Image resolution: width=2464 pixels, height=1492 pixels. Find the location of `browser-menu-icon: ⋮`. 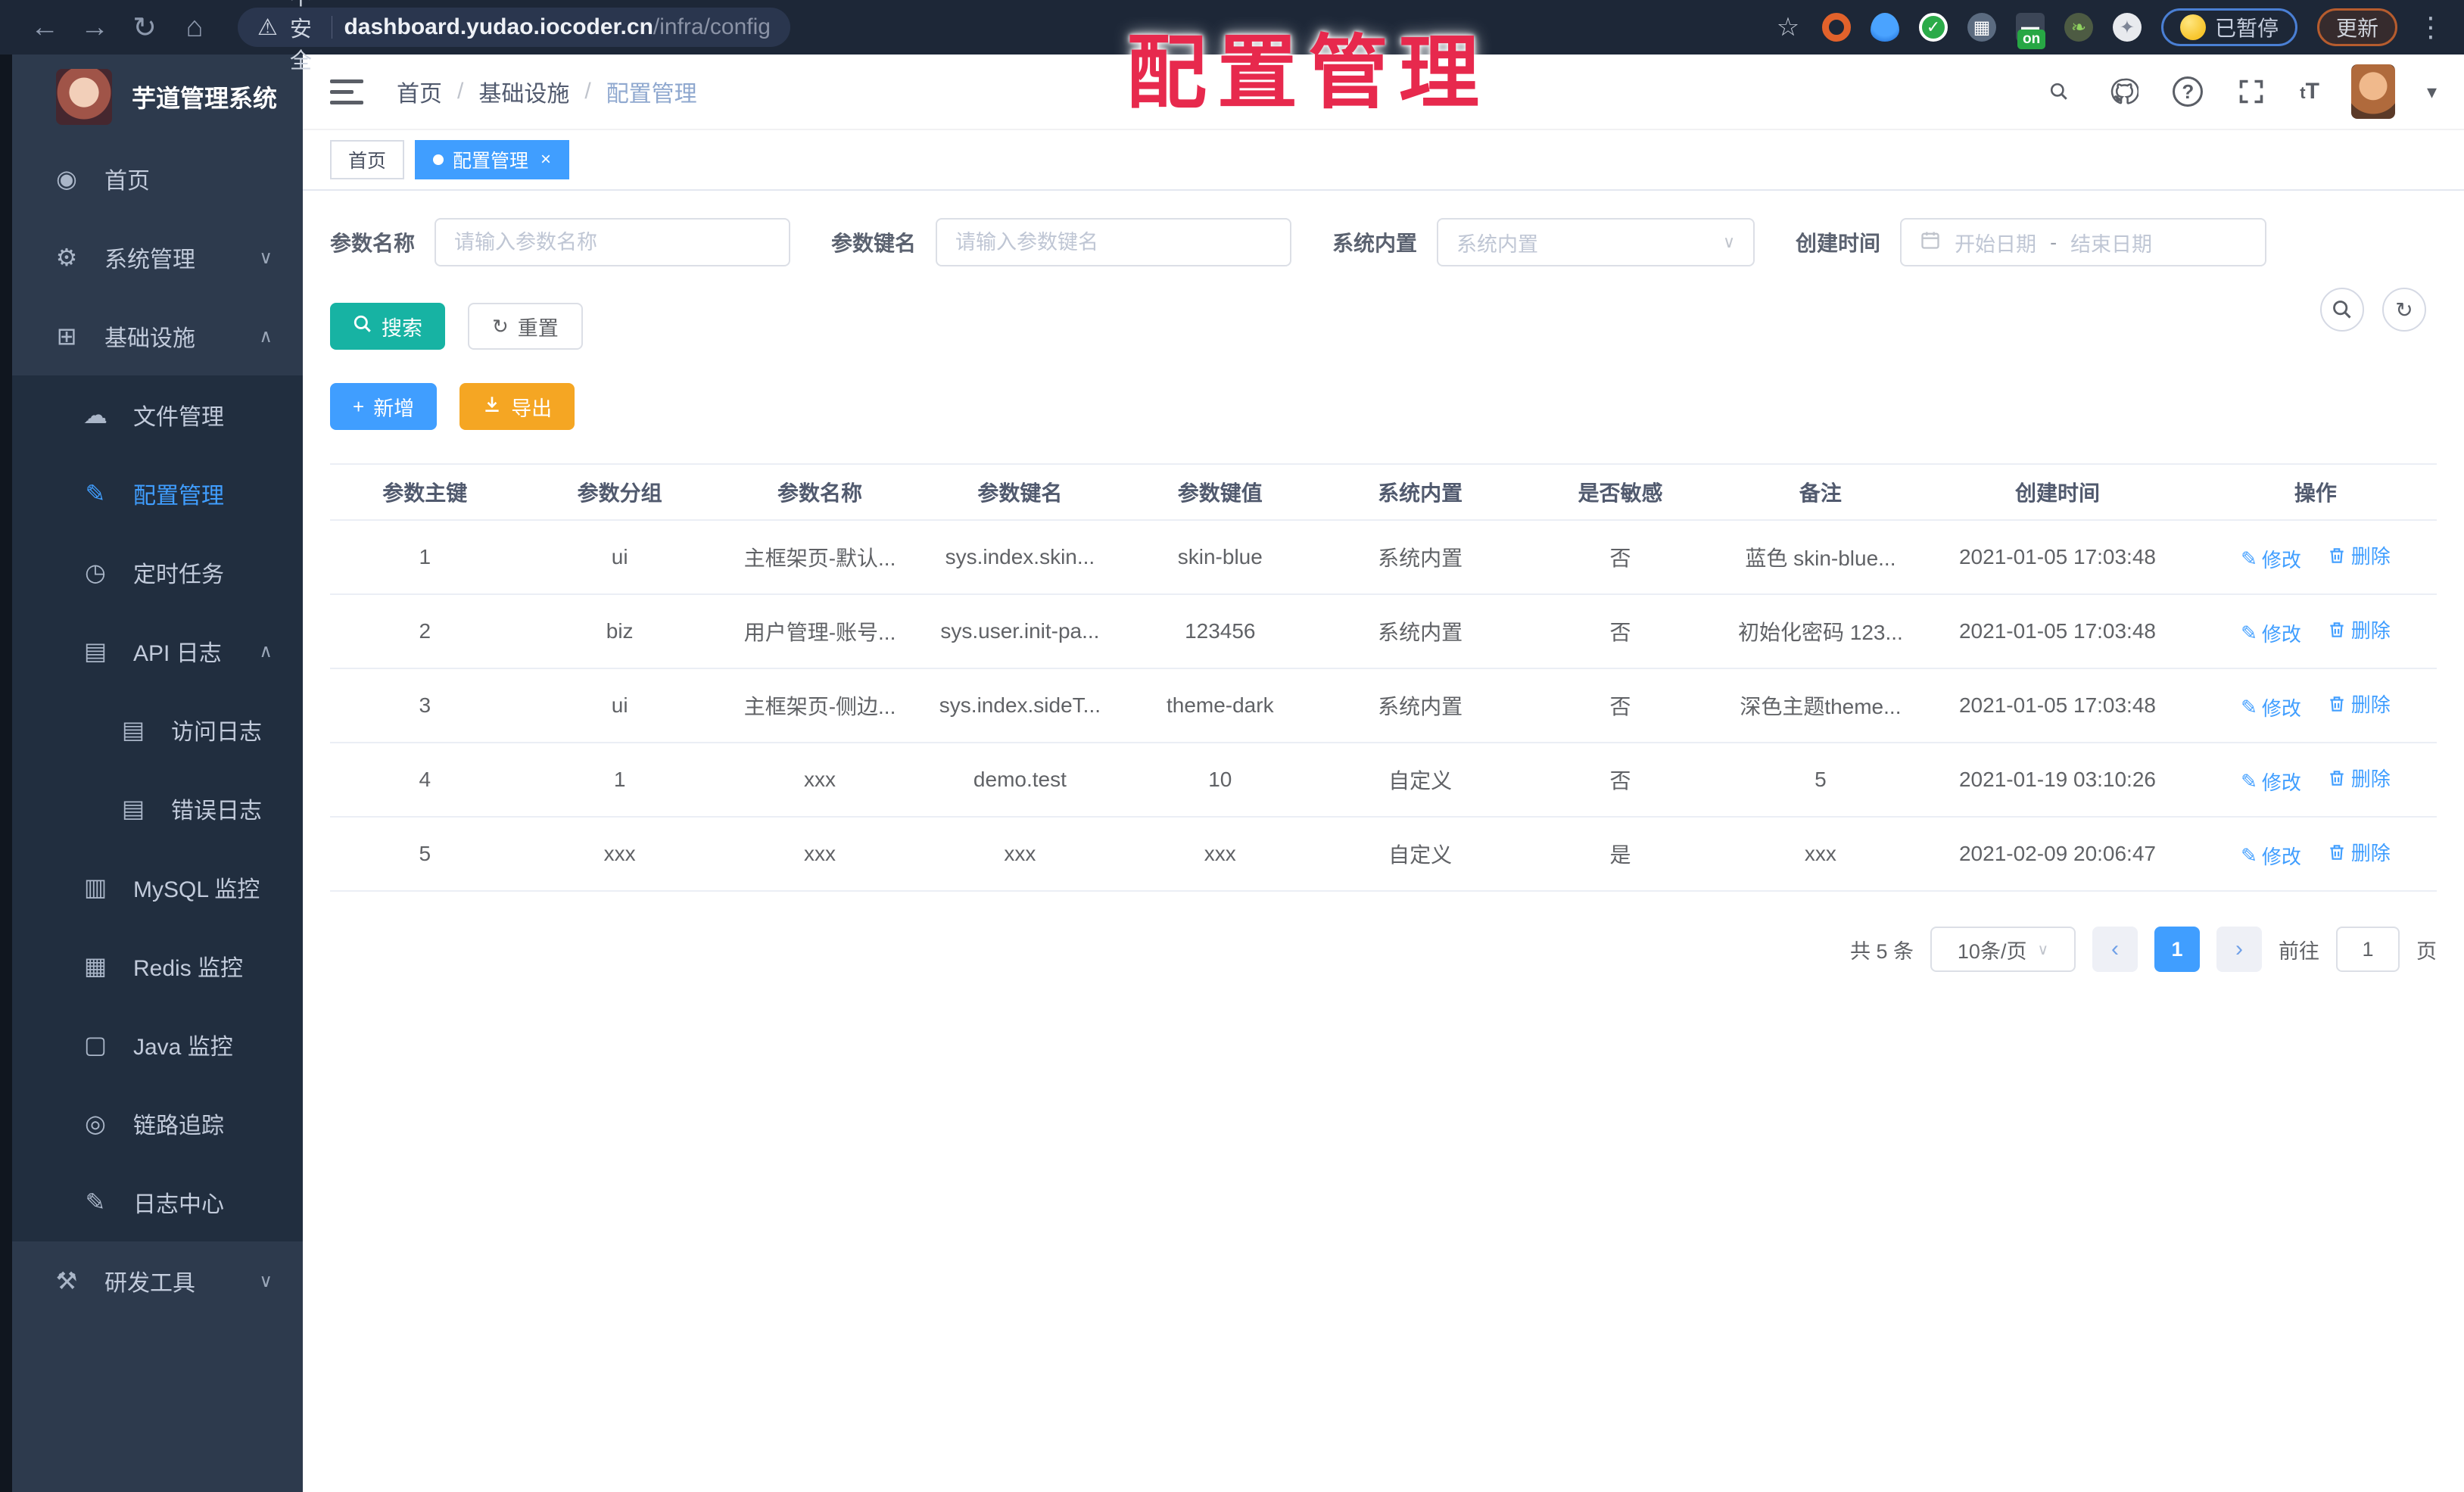

browser-menu-icon: ⋮ is located at coordinates (2430, 27).